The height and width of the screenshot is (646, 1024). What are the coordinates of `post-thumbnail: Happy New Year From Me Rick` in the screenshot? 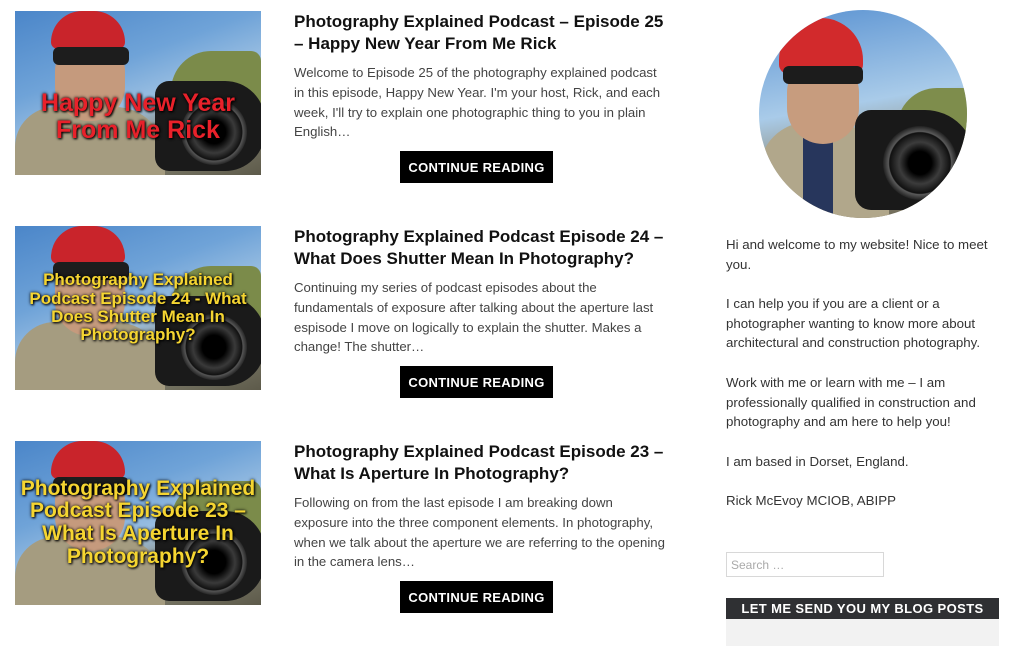 It's located at (138, 93).